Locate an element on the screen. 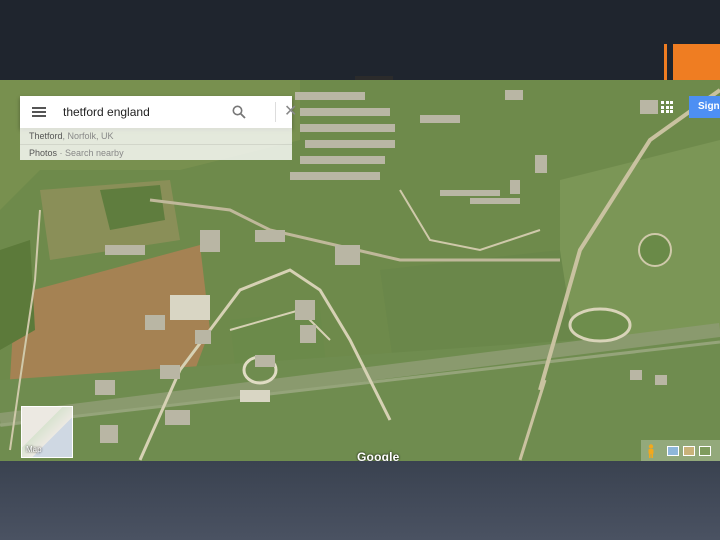 The image size is (720, 540). close-icon: ✕ is located at coordinates (290, 112).